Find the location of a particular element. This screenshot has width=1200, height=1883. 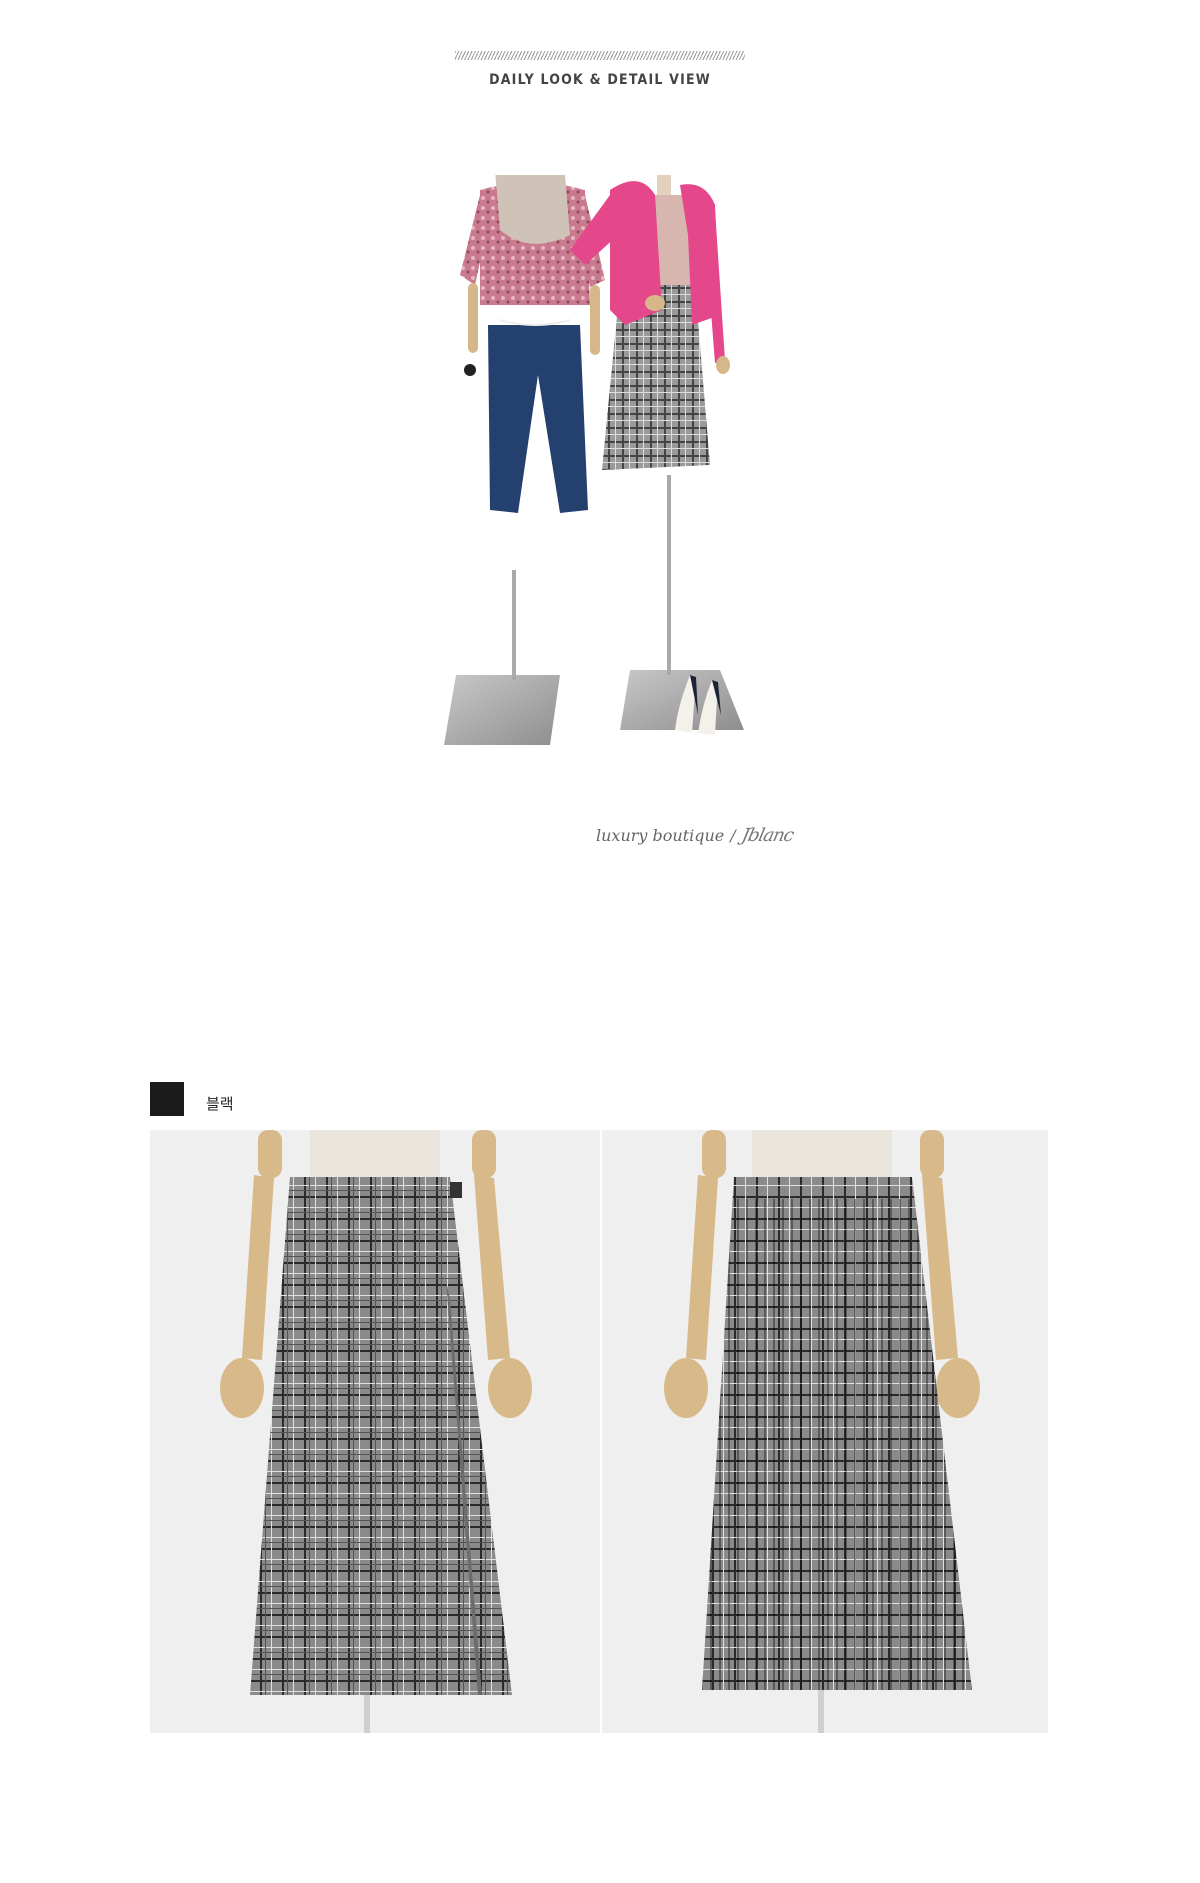

brand-signature: luxury boutique / Jblanc is located at coordinates (695, 835).